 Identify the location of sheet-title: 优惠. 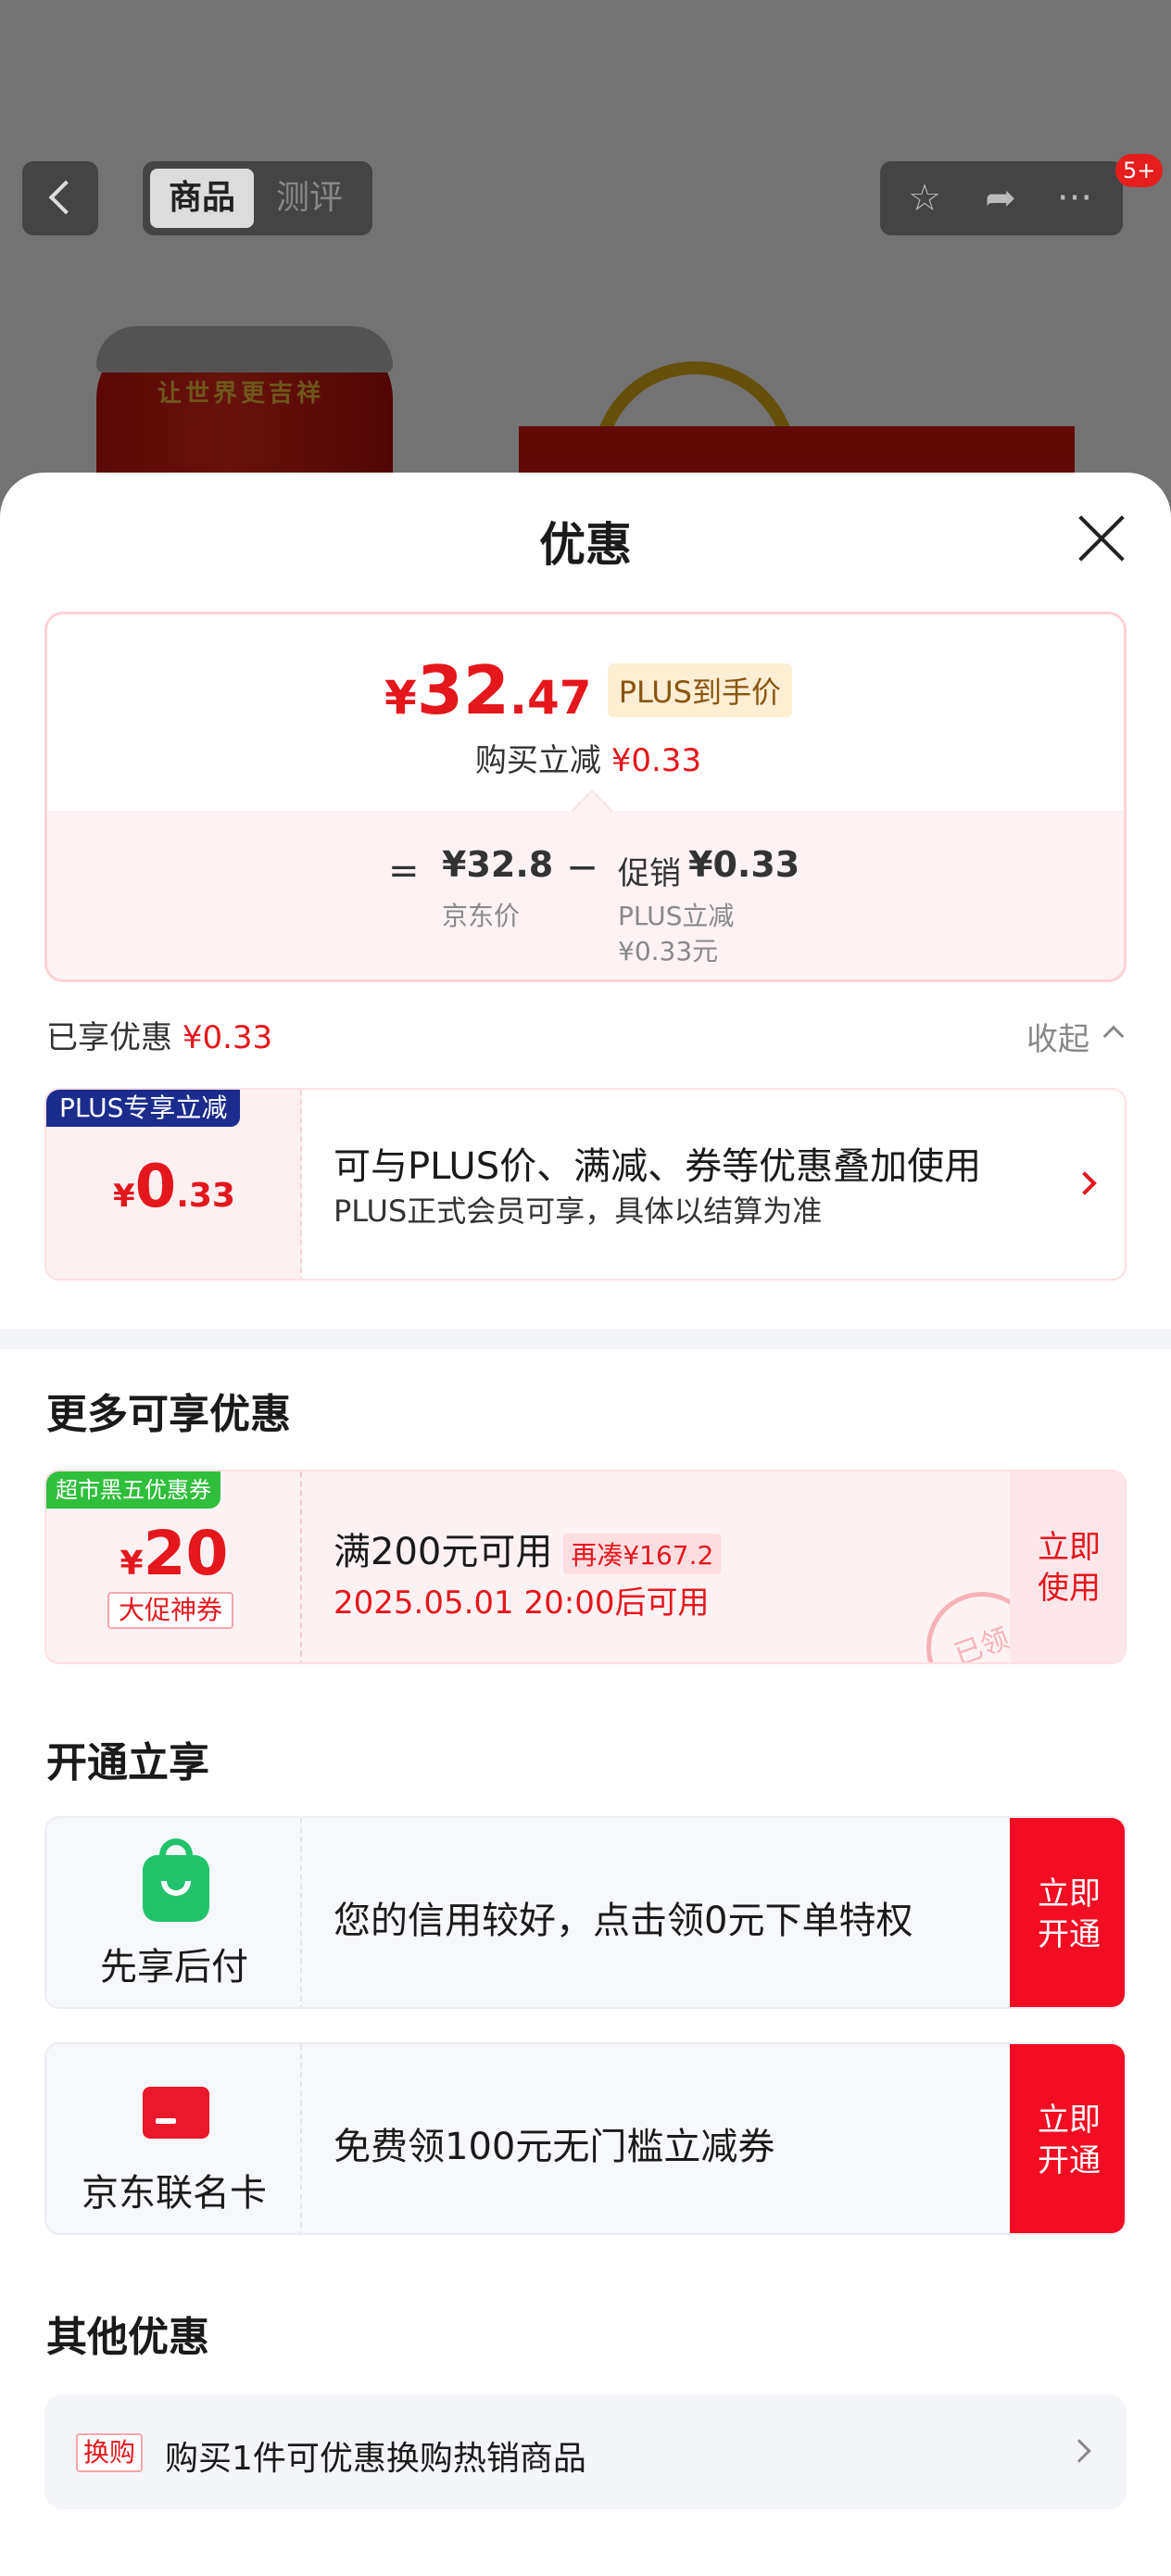
(585, 545).